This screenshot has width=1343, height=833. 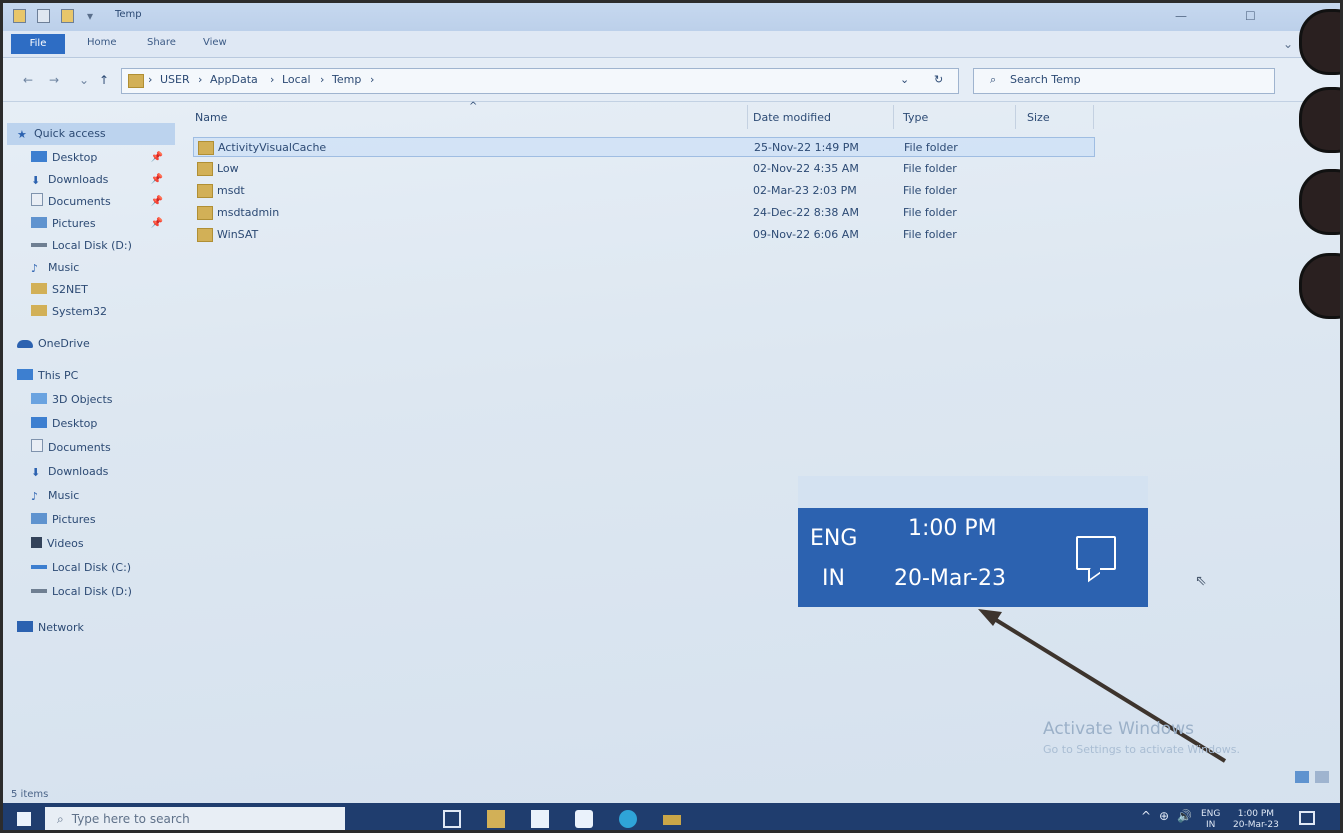 I want to click on app-icon, so click(x=672, y=820).